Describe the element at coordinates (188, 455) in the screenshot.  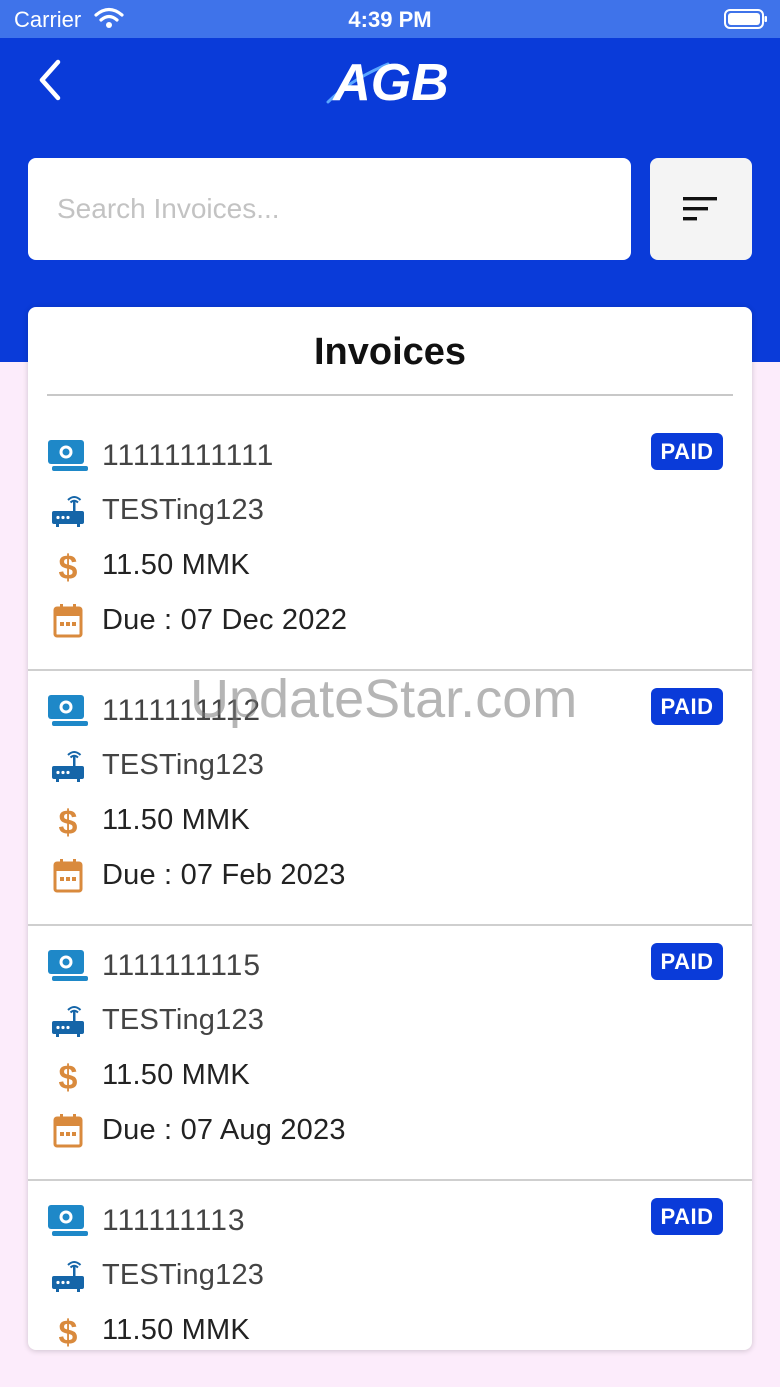
I see `invoice-number: 11111111111` at that location.